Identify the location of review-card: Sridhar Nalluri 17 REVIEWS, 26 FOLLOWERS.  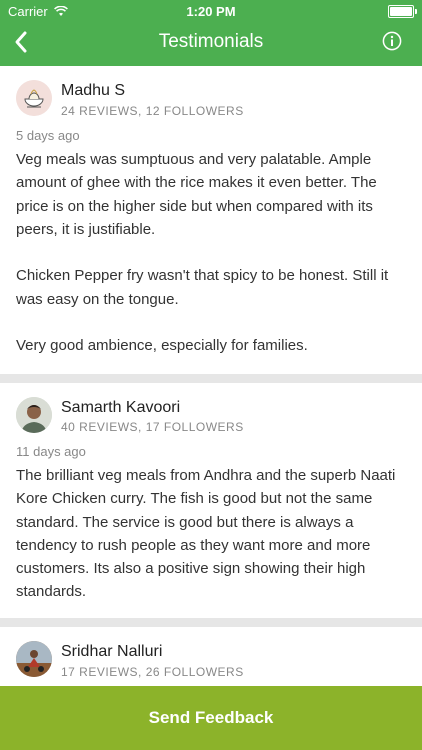
(211, 656).